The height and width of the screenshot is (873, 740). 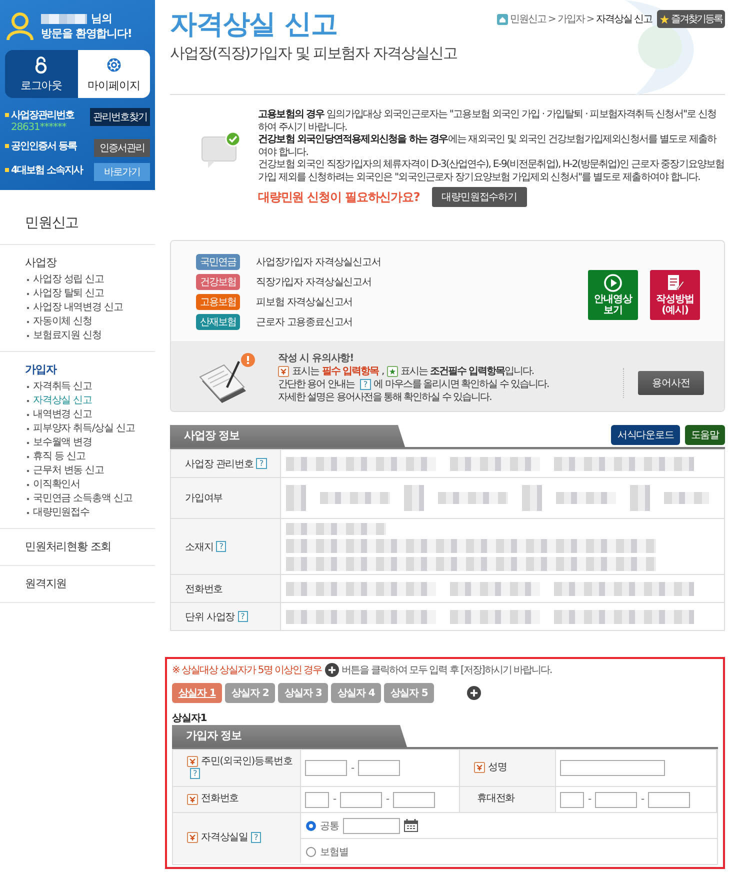 I want to click on insurance-tag: 건강보험, so click(x=218, y=282).